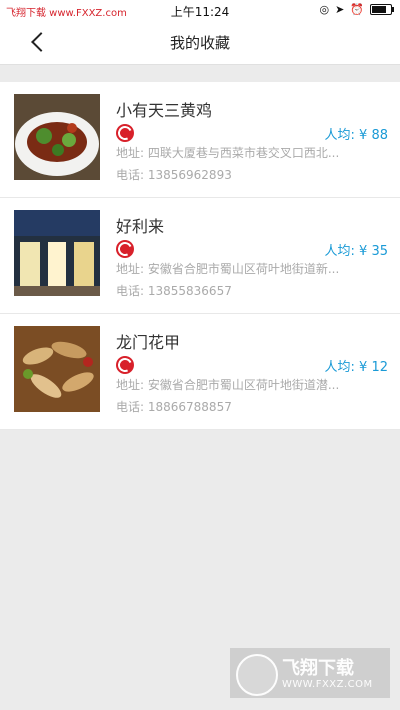 This screenshot has width=400, height=710. What do you see at coordinates (356, 367) in the screenshot?
I see `average-price: 人均: ¥ 12` at bounding box center [356, 367].